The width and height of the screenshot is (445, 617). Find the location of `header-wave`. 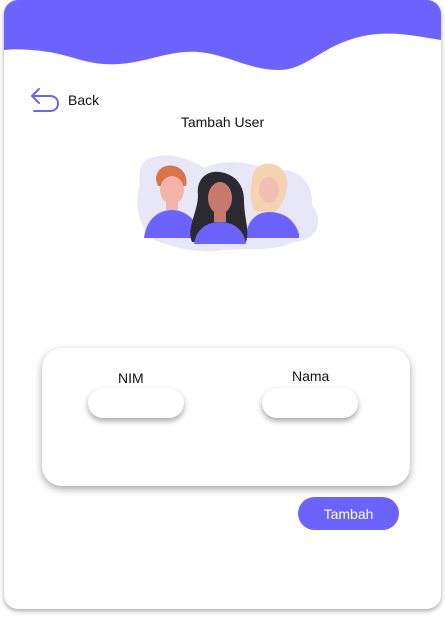

header-wave is located at coordinates (222, 35).